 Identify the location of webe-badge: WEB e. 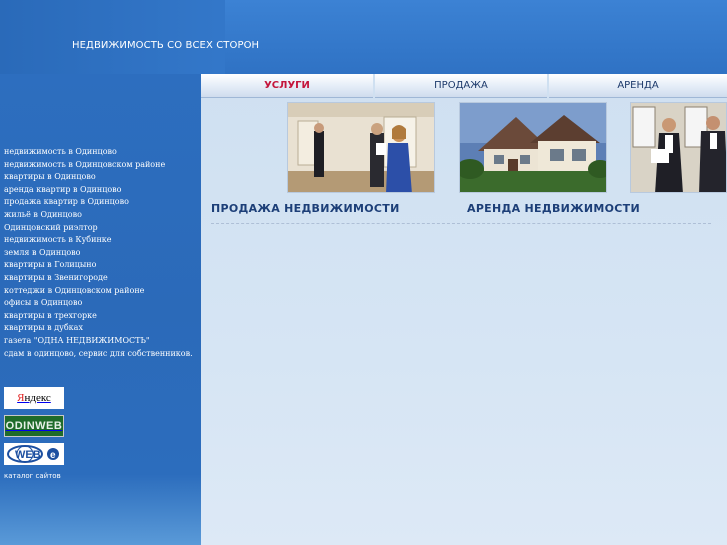
(34, 454).